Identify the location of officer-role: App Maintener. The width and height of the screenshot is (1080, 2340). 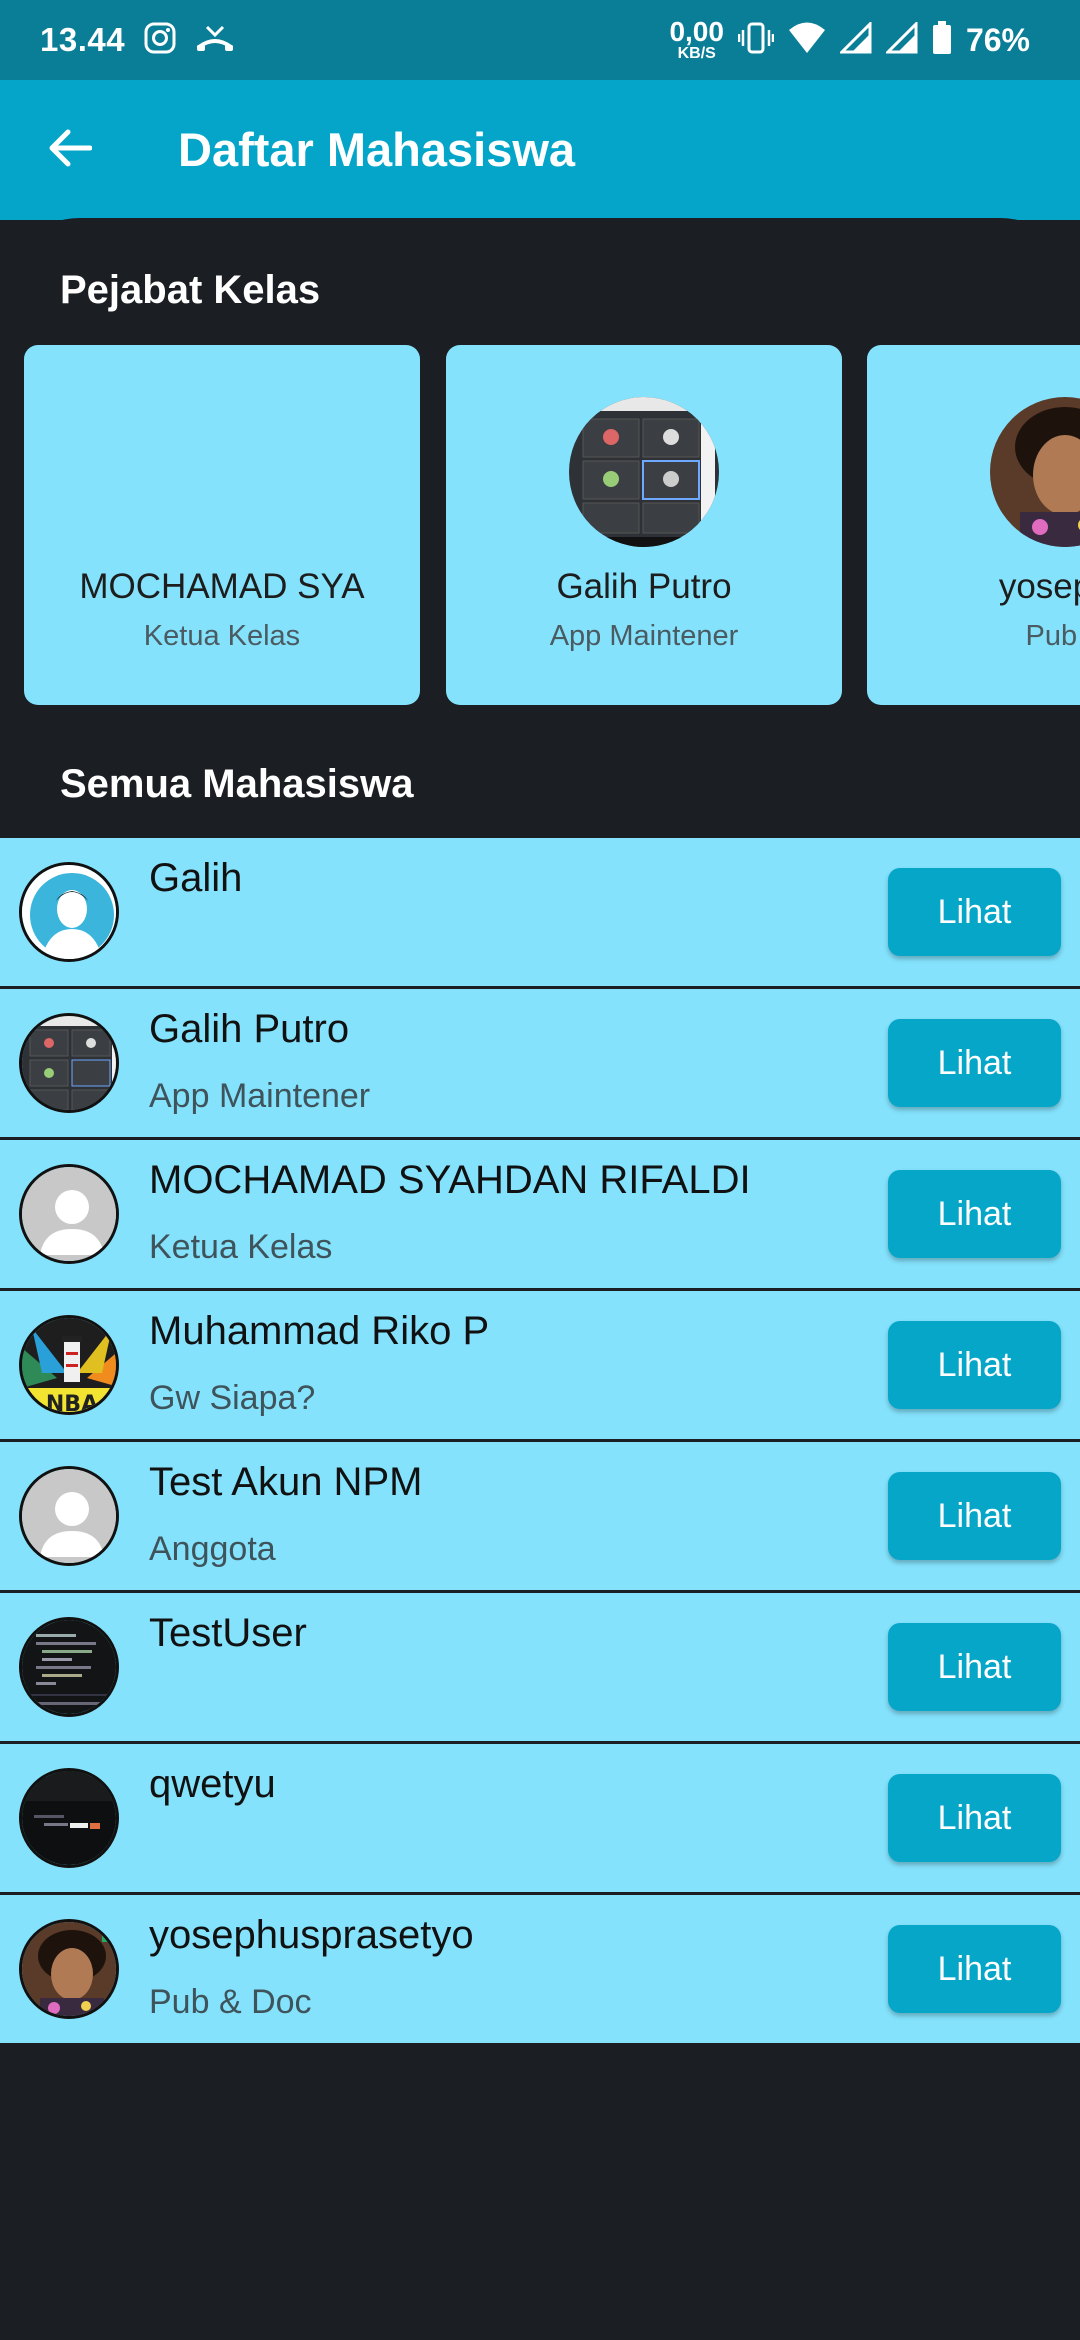
(644, 636).